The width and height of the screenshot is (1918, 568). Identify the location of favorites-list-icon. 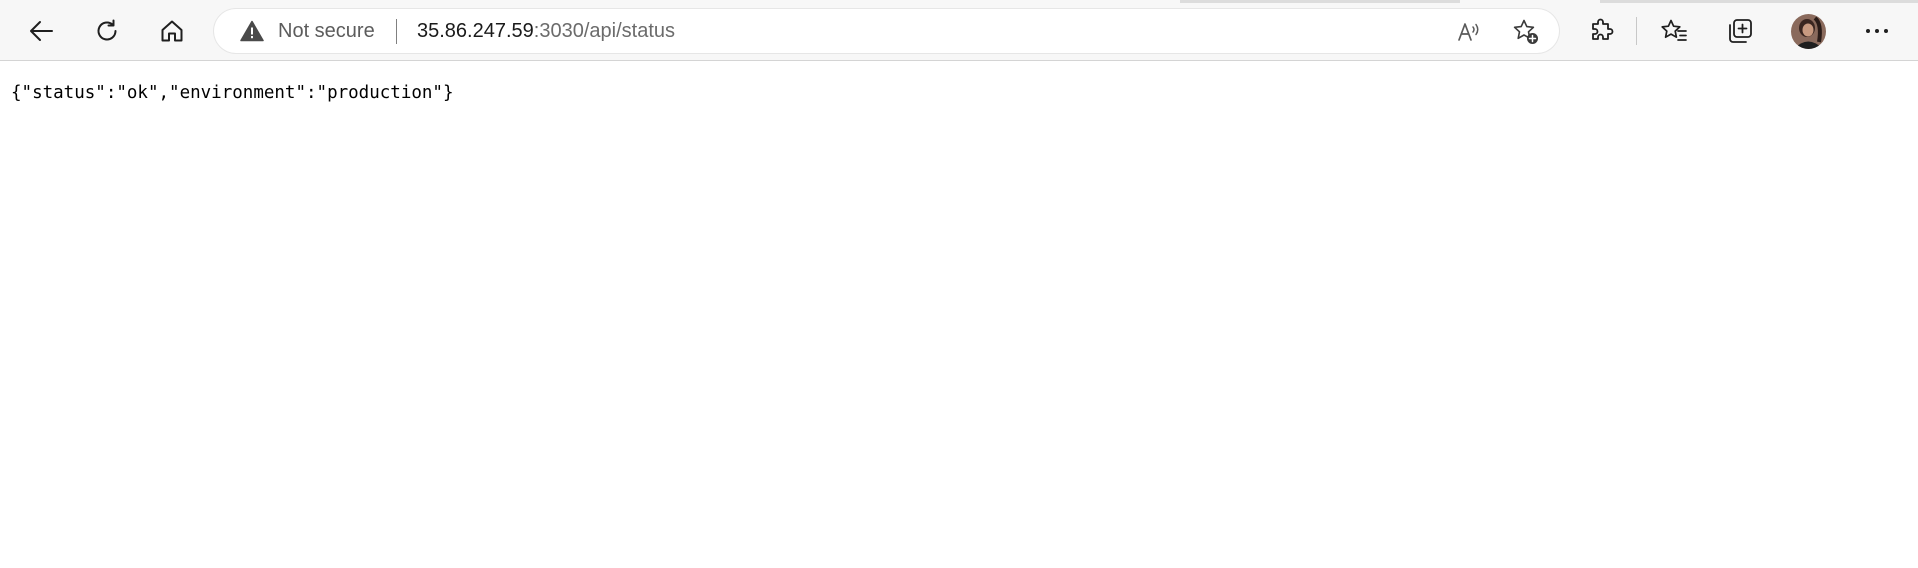
(1674, 30).